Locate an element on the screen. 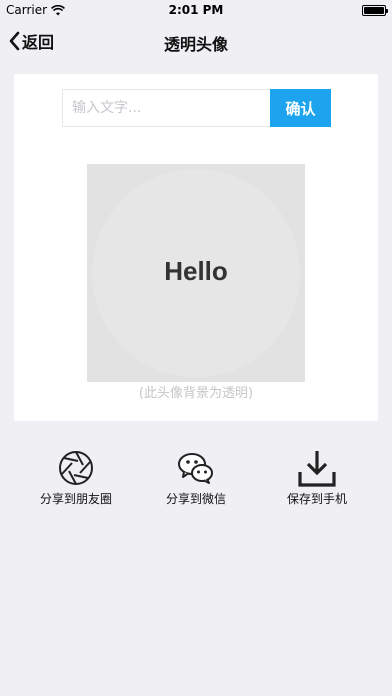 The height and width of the screenshot is (696, 392). confirm-button: 确认 is located at coordinates (300, 108).